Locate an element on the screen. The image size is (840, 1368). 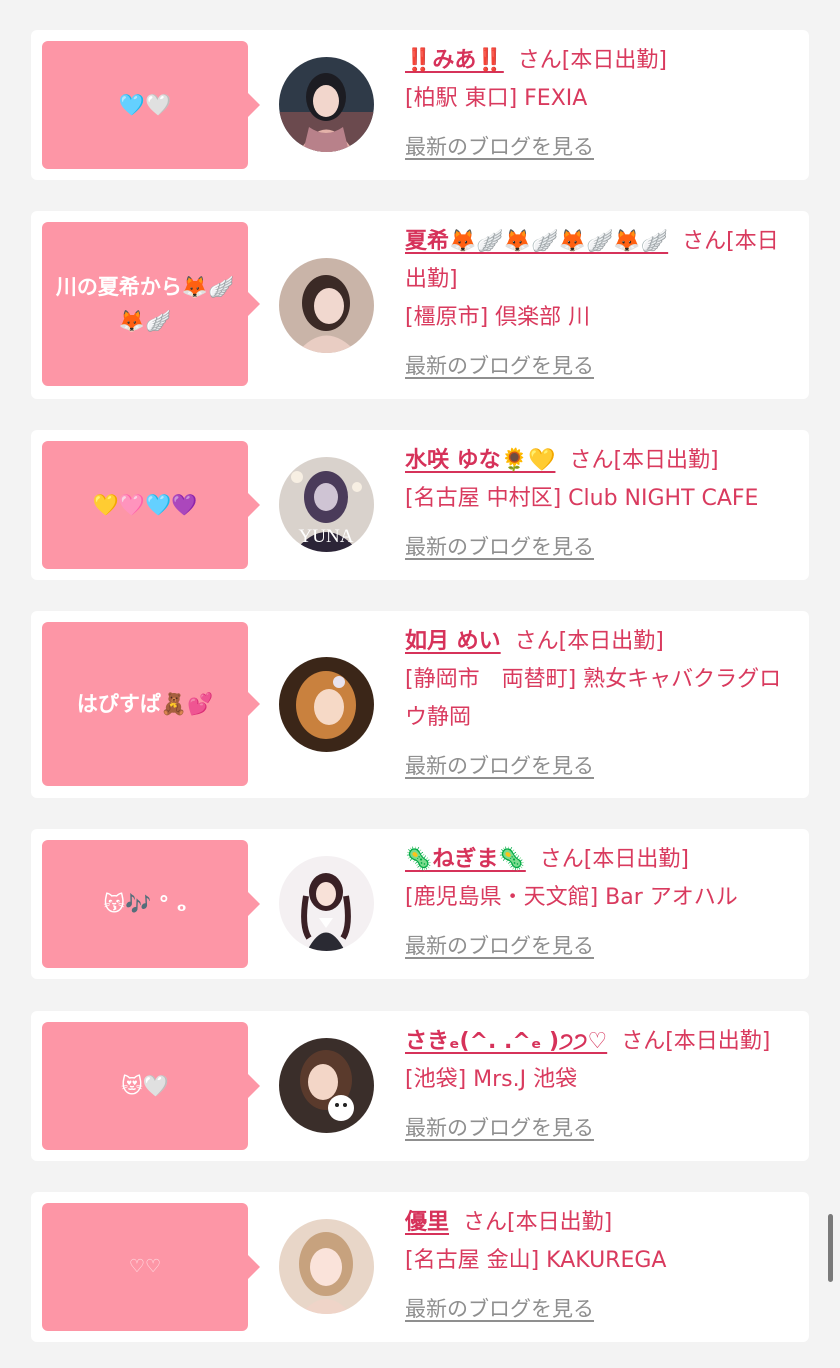
cast-name-link: 水咲 ゆな🌻💛 is located at coordinates (480, 460).